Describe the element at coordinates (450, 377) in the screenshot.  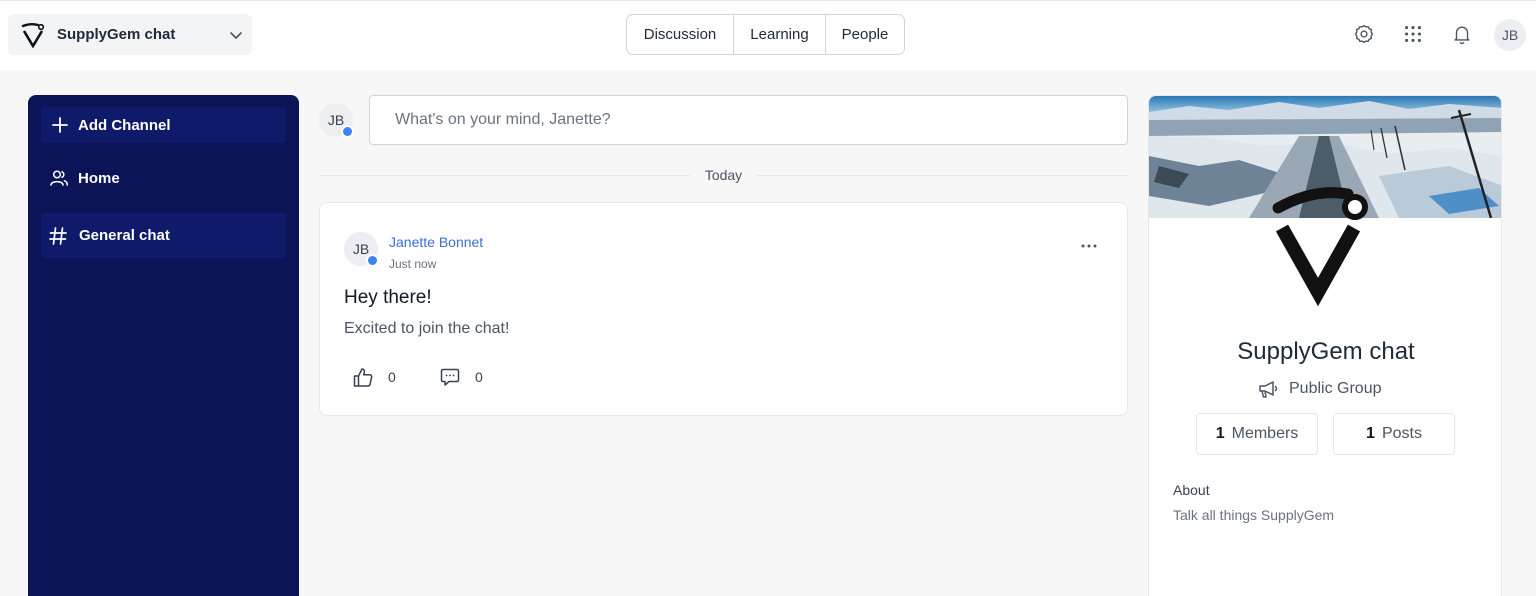
I see `comment-icon` at that location.